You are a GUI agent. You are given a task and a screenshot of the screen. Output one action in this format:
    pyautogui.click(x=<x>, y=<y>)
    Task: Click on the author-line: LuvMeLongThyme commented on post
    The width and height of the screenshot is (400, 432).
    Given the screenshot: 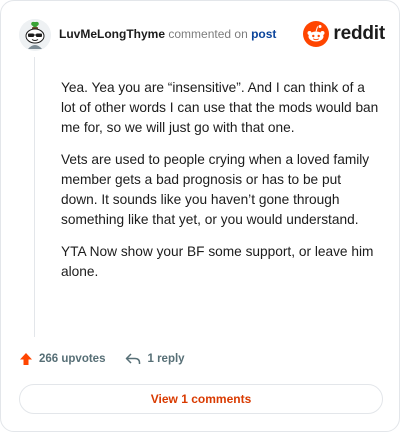 What is the action you would take?
    pyautogui.click(x=167, y=34)
    